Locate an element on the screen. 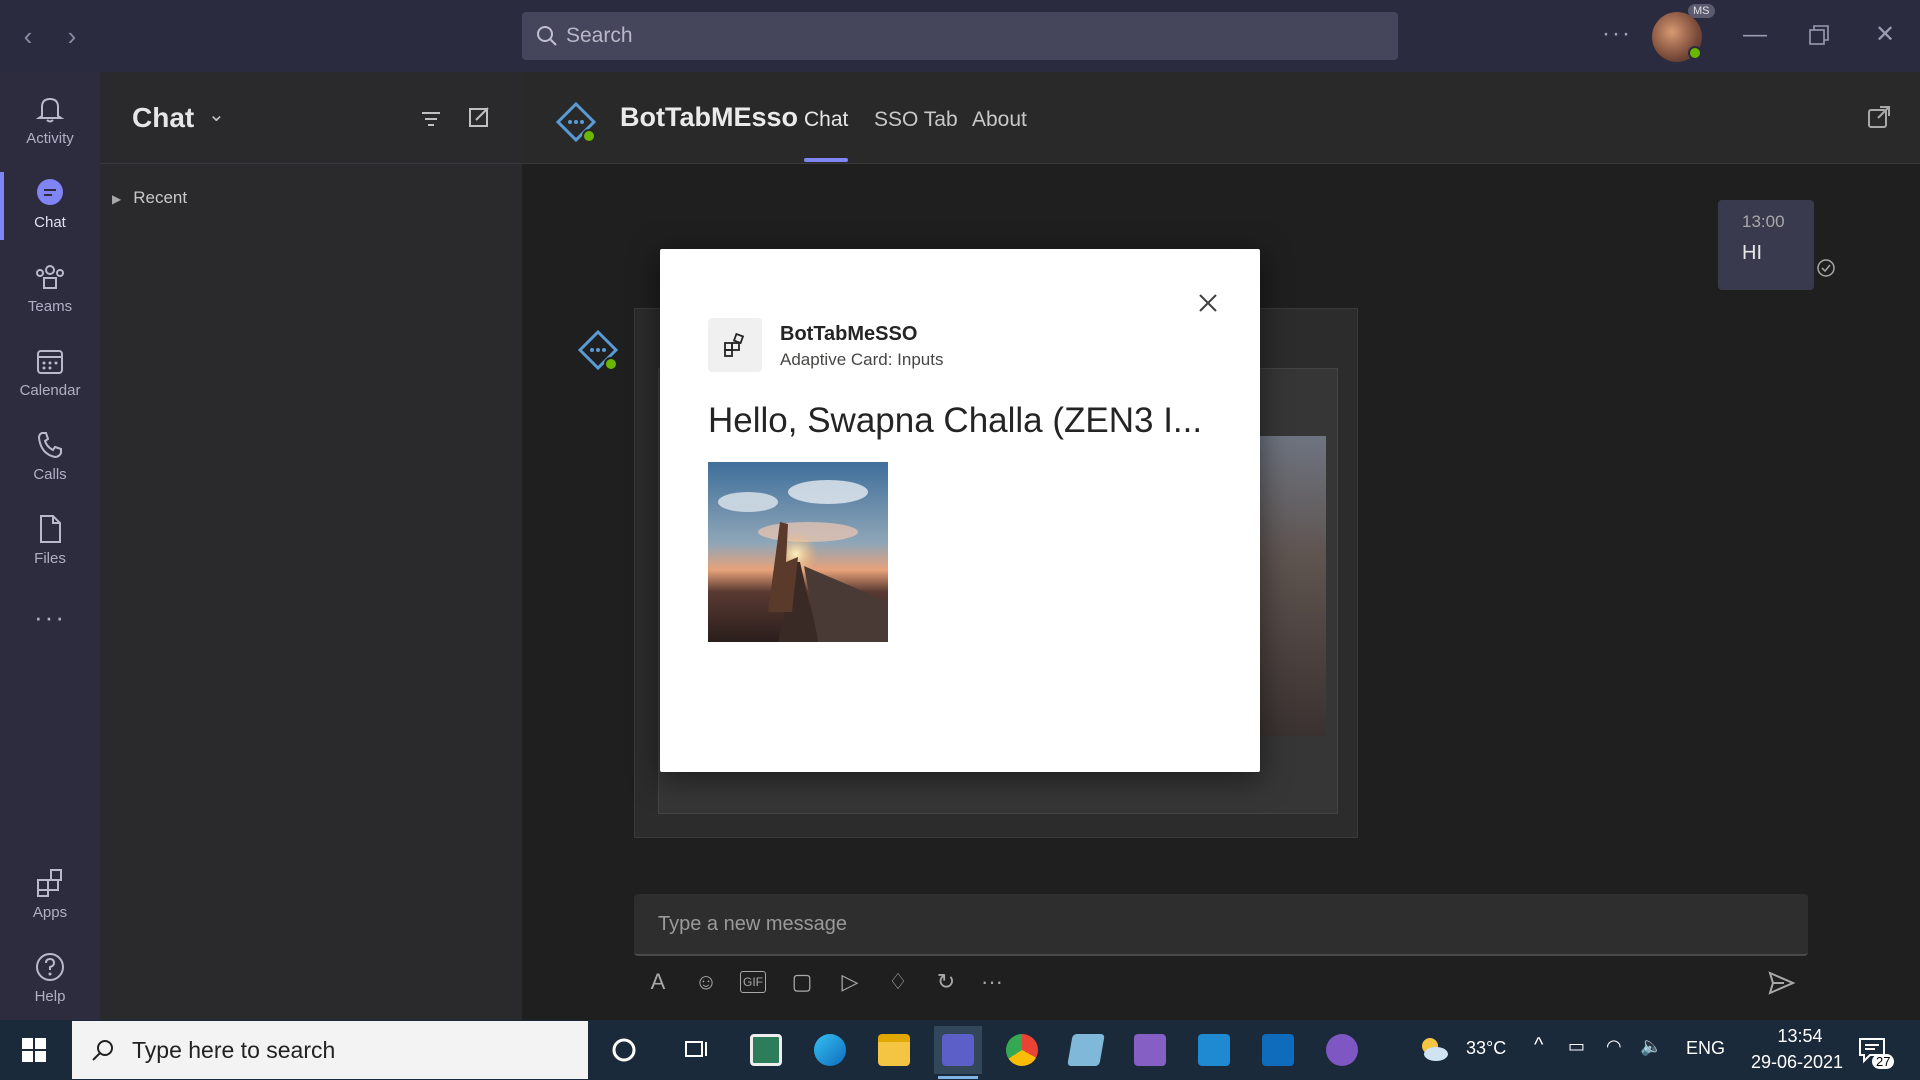 The width and height of the screenshot is (1920, 1080). close-window-icon: ✕ is located at coordinates (1885, 35).